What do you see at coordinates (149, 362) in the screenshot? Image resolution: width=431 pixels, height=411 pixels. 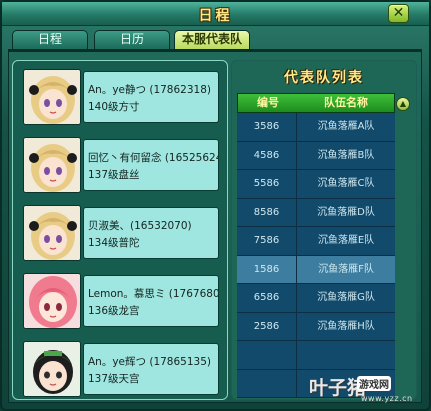 I see `member-name: An。ye辉つ (17865135)` at bounding box center [149, 362].